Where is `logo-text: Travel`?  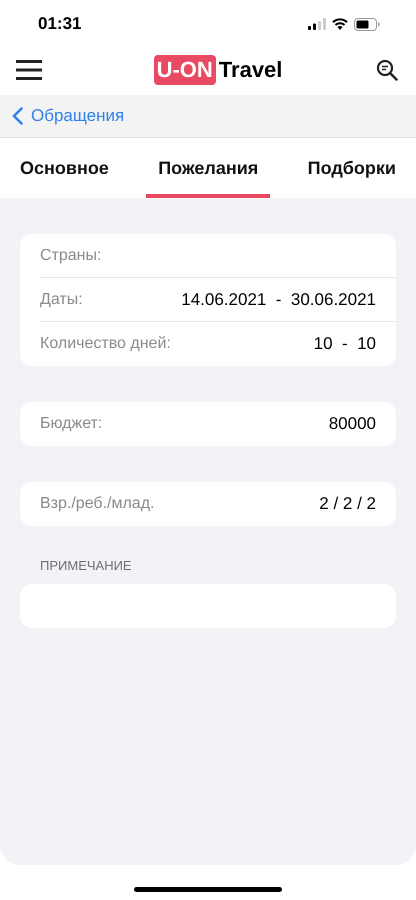
logo-text: Travel is located at coordinates (250, 70).